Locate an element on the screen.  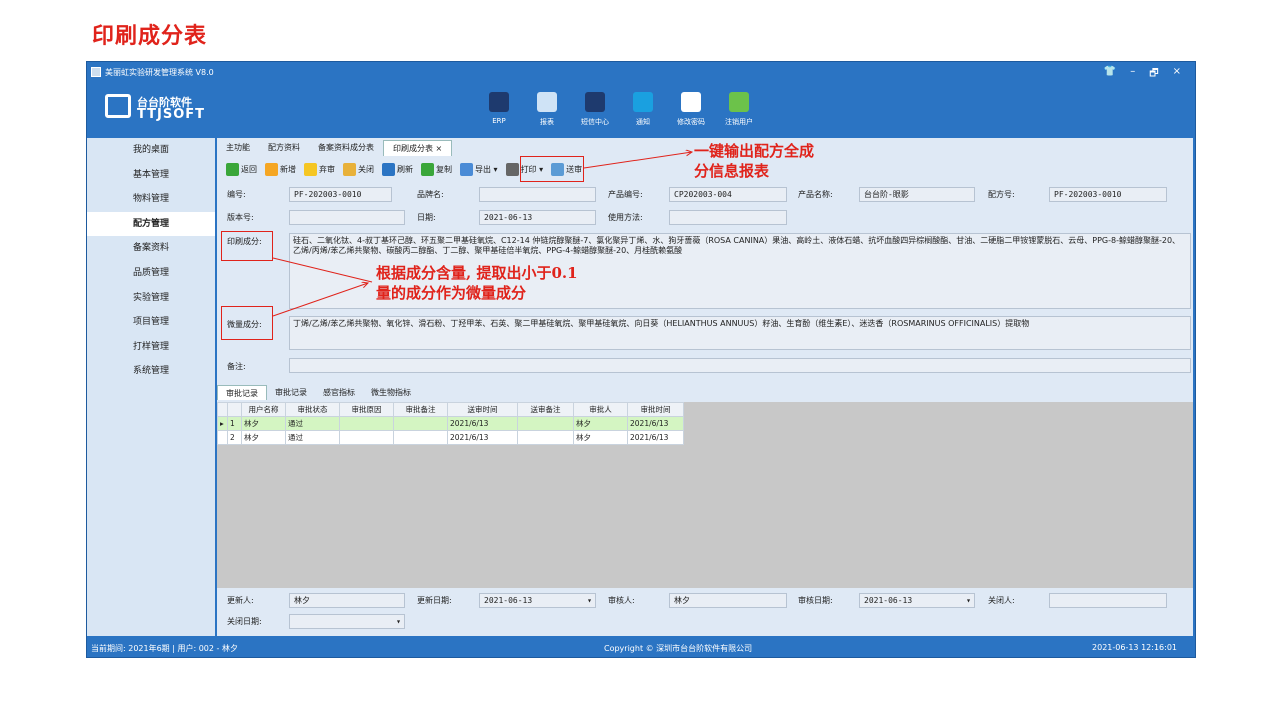
table-row: 2 林夕 通过 2021/6/13 林夕 2021/6/13 is located at coordinates (450, 437).